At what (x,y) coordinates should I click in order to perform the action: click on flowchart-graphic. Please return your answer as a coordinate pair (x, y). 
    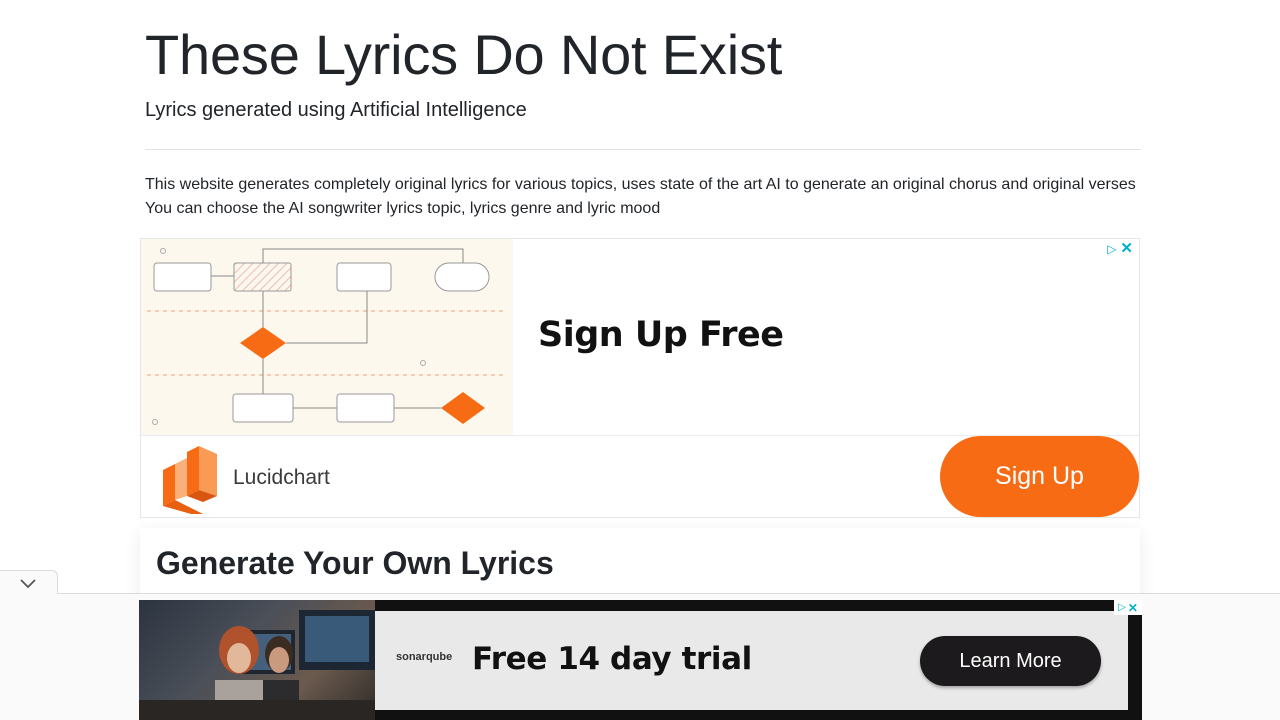
    Looking at the image, I should click on (327, 336).